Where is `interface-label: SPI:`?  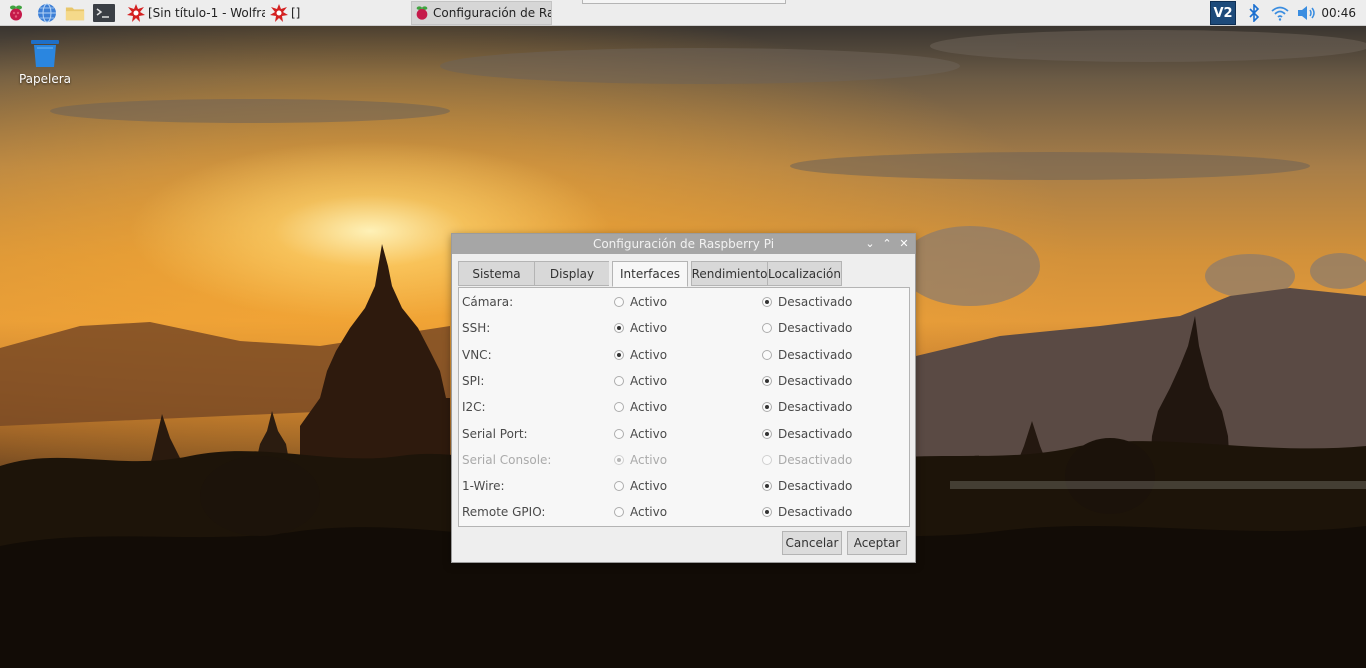 interface-label: SPI: is located at coordinates (473, 380).